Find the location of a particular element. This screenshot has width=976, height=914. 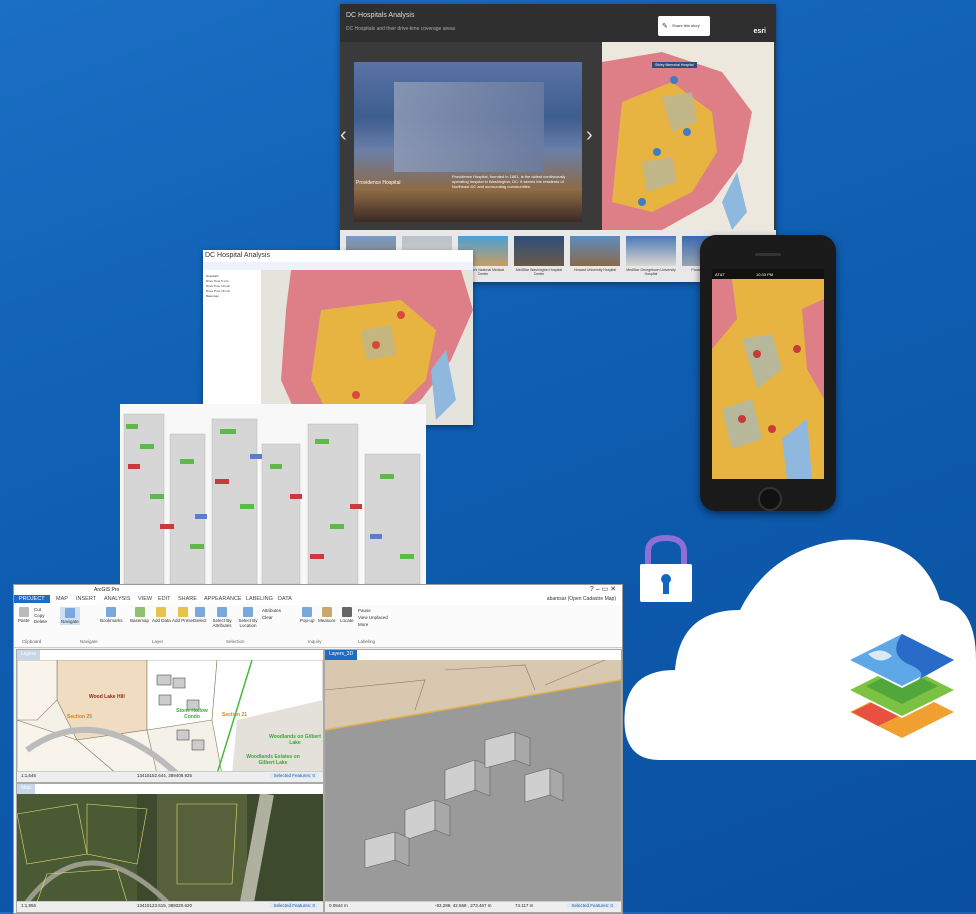

select-by-location-button: Select By Location is located at coordinates (248, 617).